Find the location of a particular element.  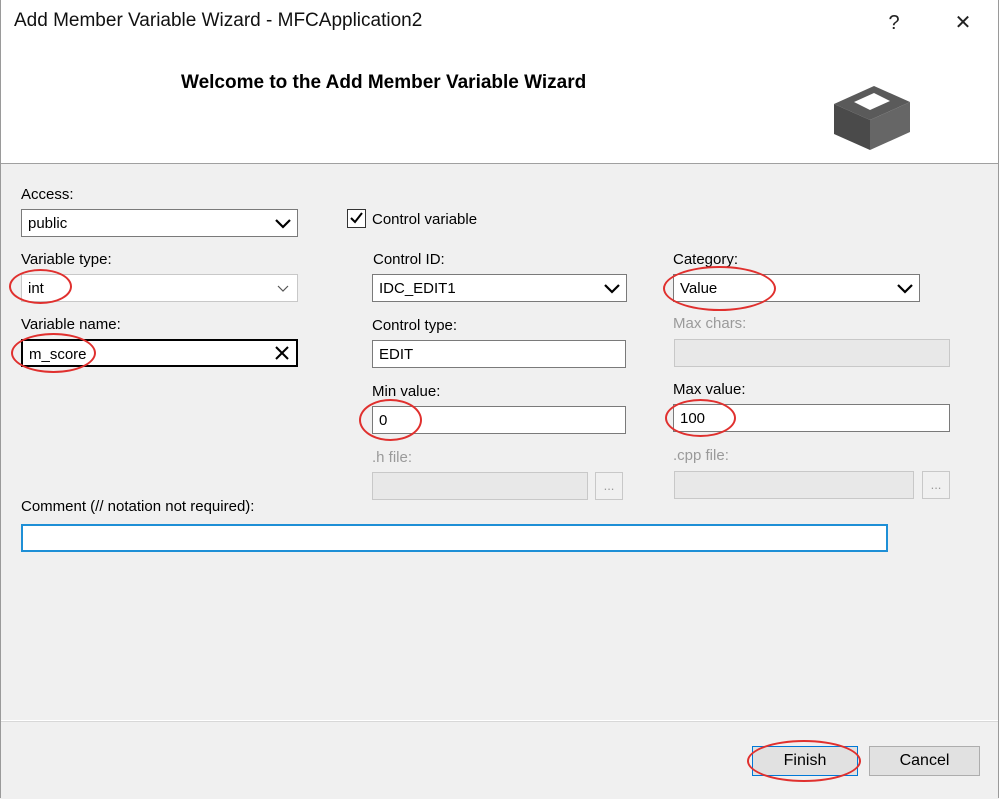

variable-name-field: m_score is located at coordinates (159, 353).